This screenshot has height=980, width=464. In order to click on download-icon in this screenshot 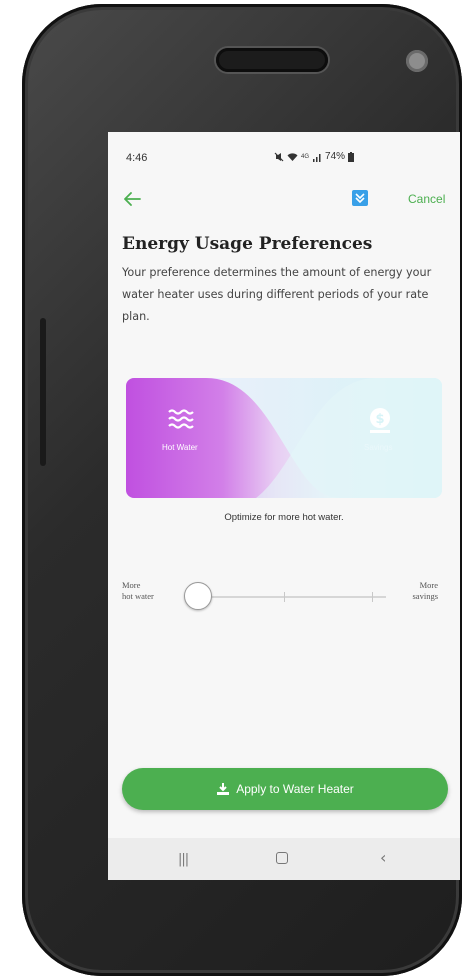, I will do `click(223, 789)`.